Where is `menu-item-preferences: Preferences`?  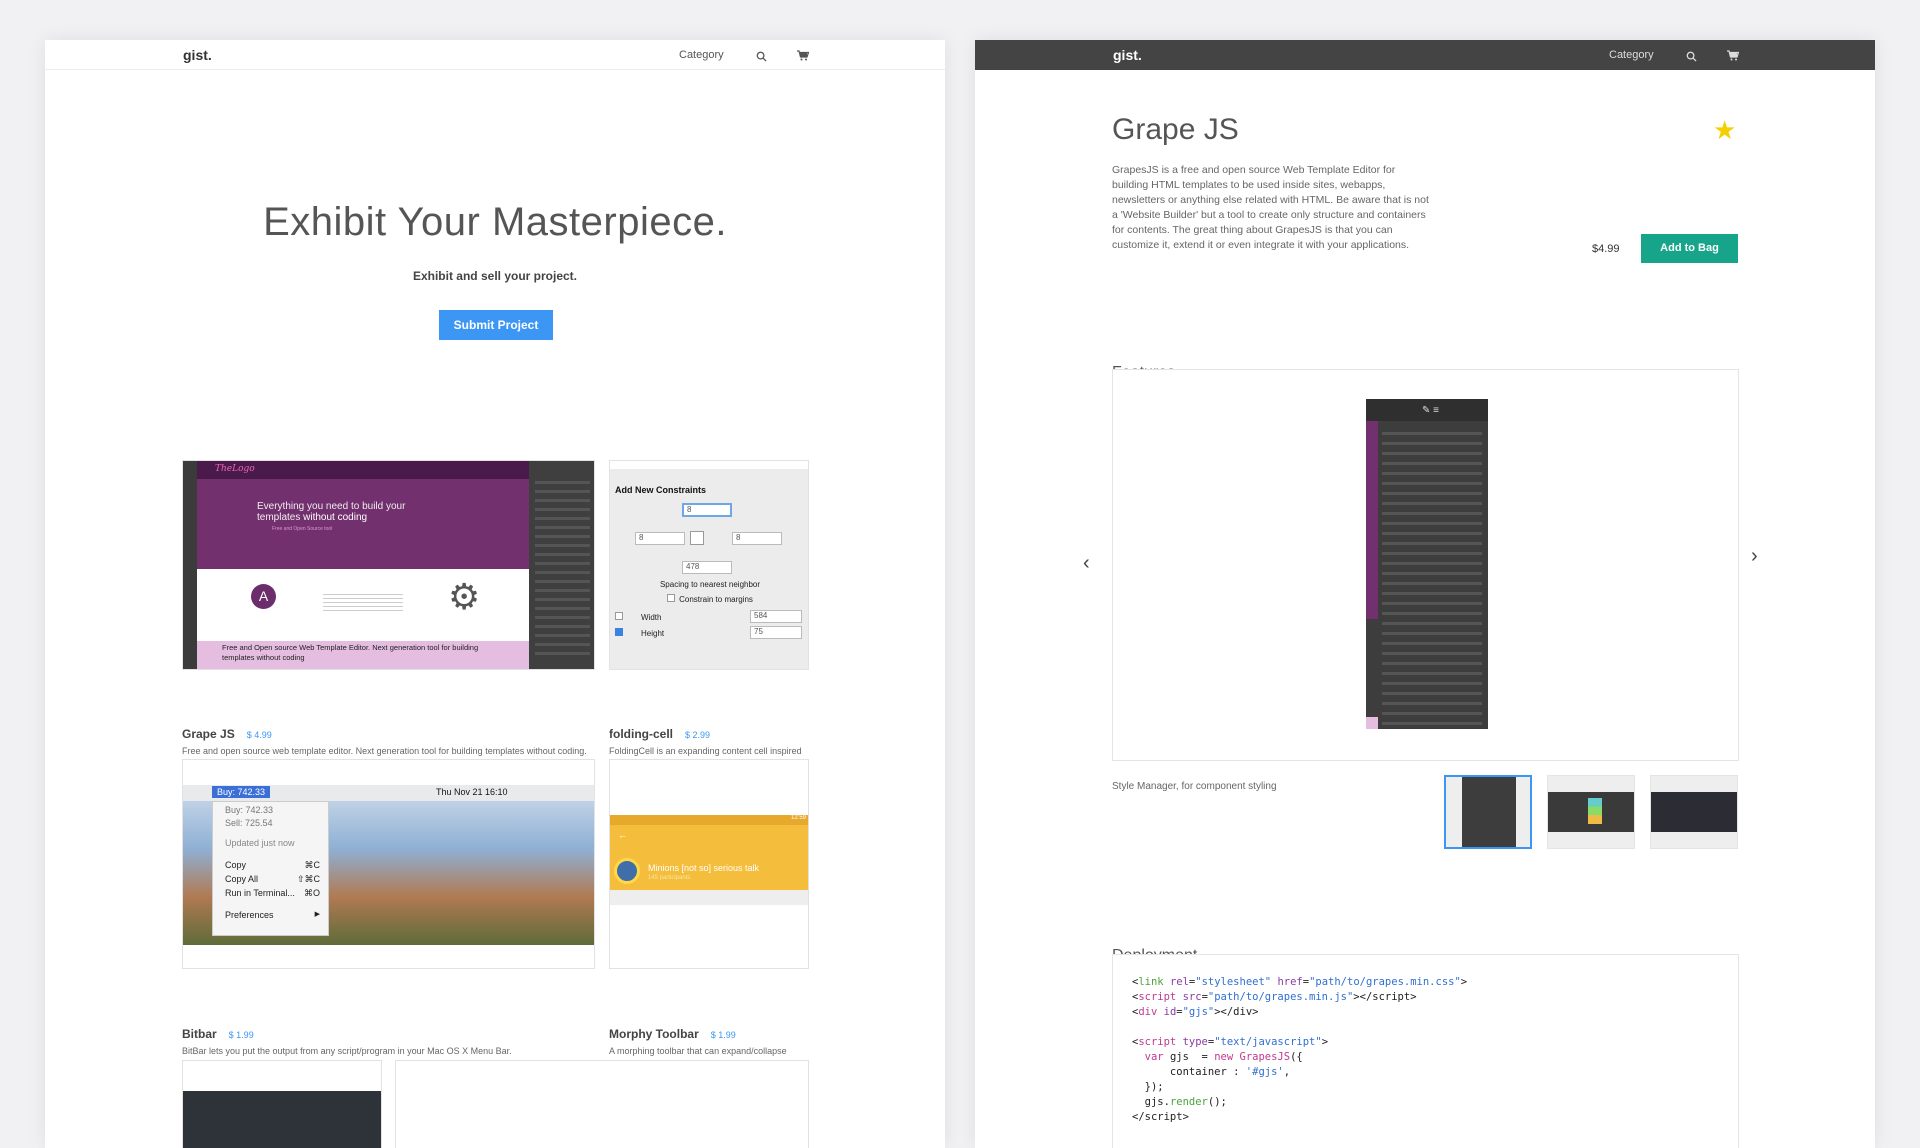 menu-item-preferences: Preferences is located at coordinates (249, 915).